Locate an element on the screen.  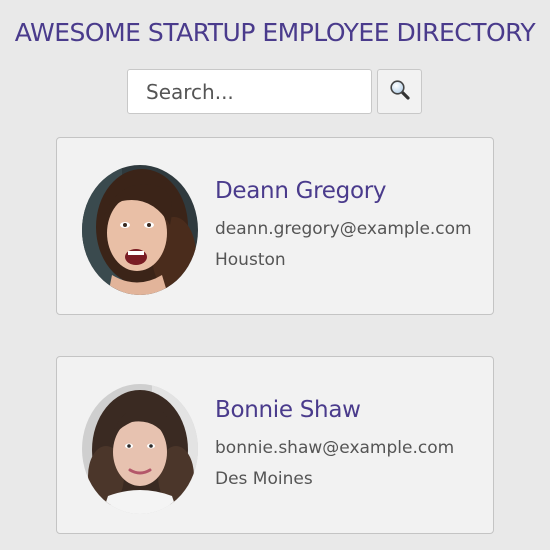
search-button is located at coordinates (399, 91).